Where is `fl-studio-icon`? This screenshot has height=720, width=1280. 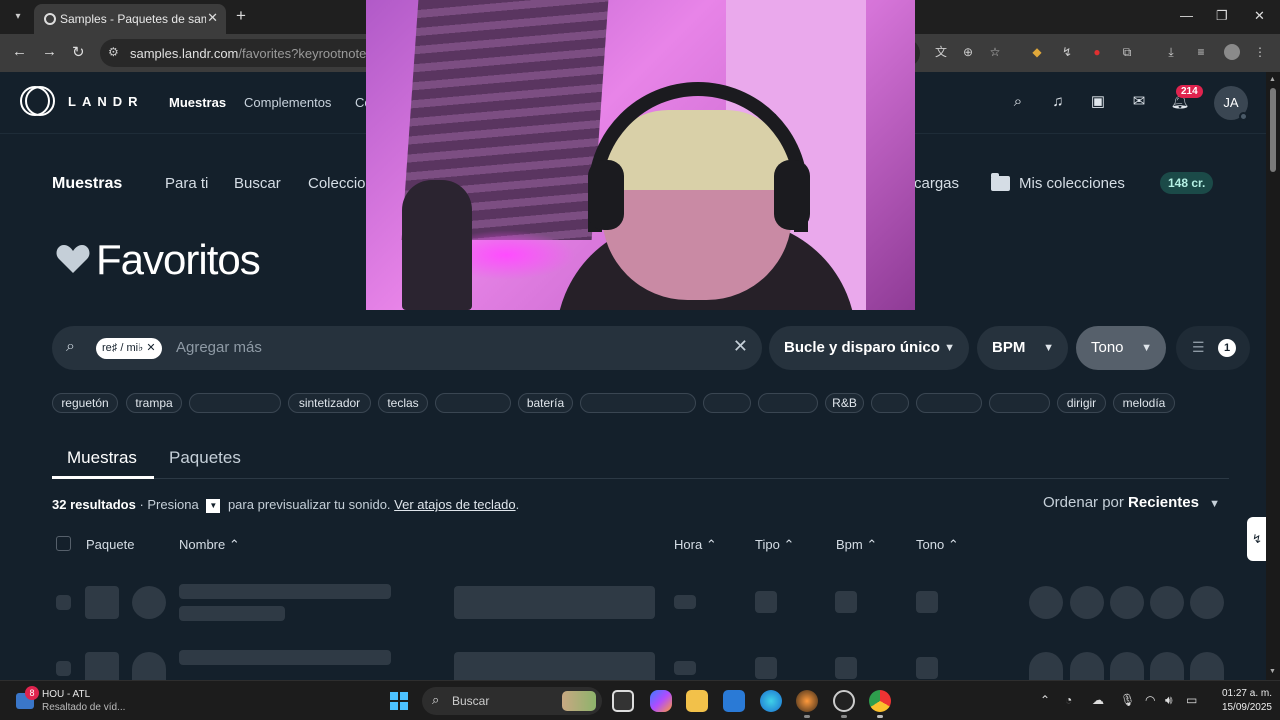 fl-studio-icon is located at coordinates (807, 701).